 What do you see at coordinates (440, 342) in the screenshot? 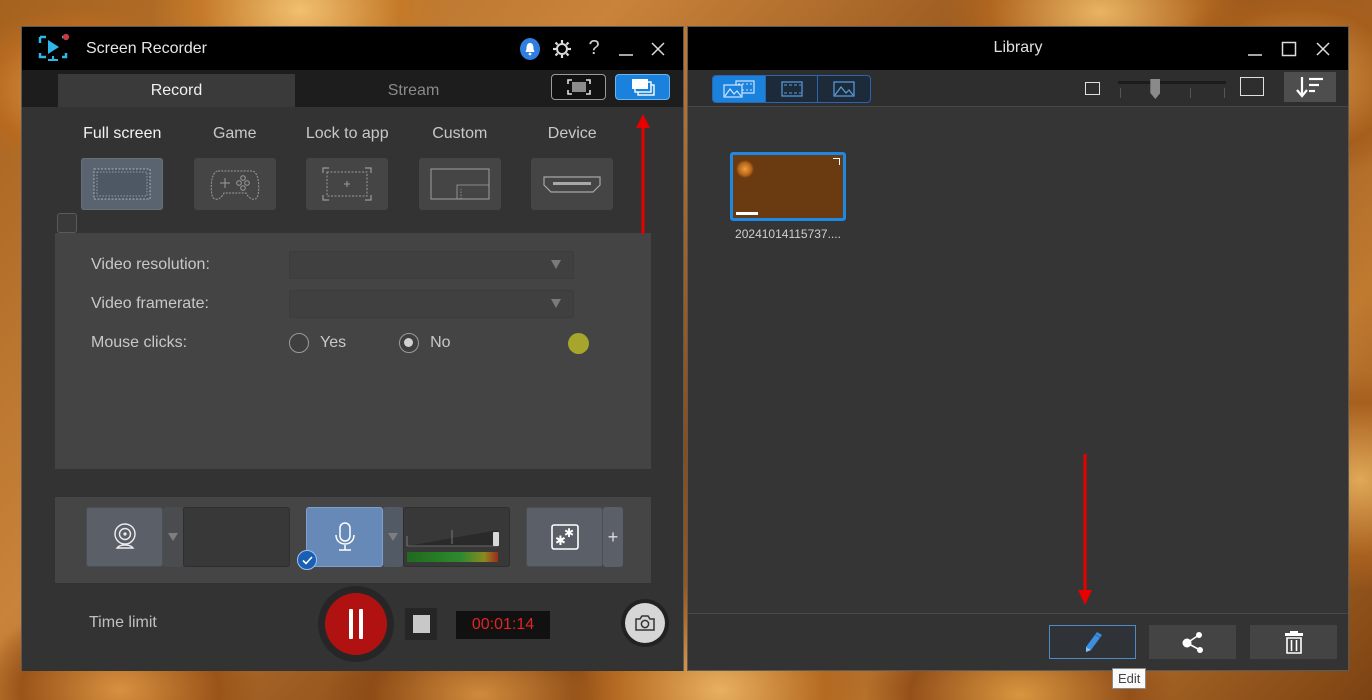
I see `radio-label-no: No` at bounding box center [440, 342].